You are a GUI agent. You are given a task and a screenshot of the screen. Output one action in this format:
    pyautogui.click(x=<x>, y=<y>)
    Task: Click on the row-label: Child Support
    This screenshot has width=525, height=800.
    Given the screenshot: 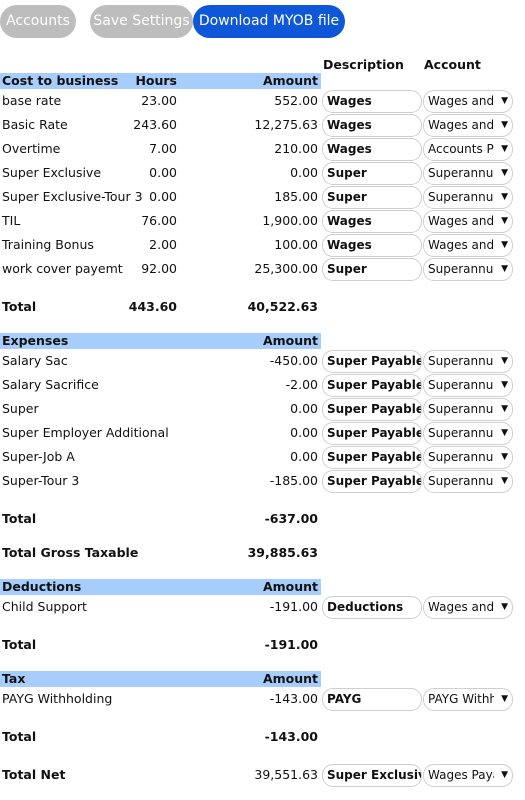 What is the action you would take?
    pyautogui.click(x=44, y=606)
    